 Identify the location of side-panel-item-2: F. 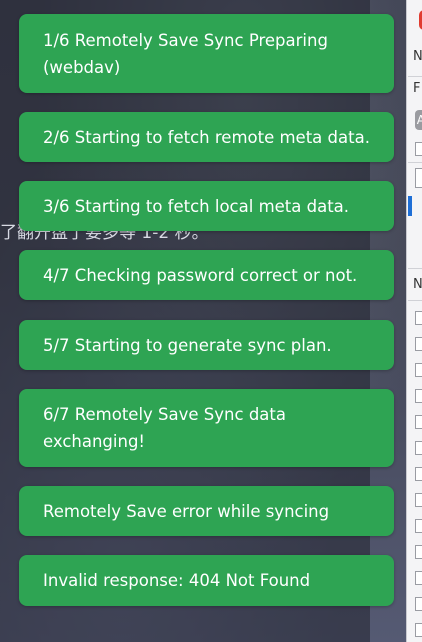
(417, 88).